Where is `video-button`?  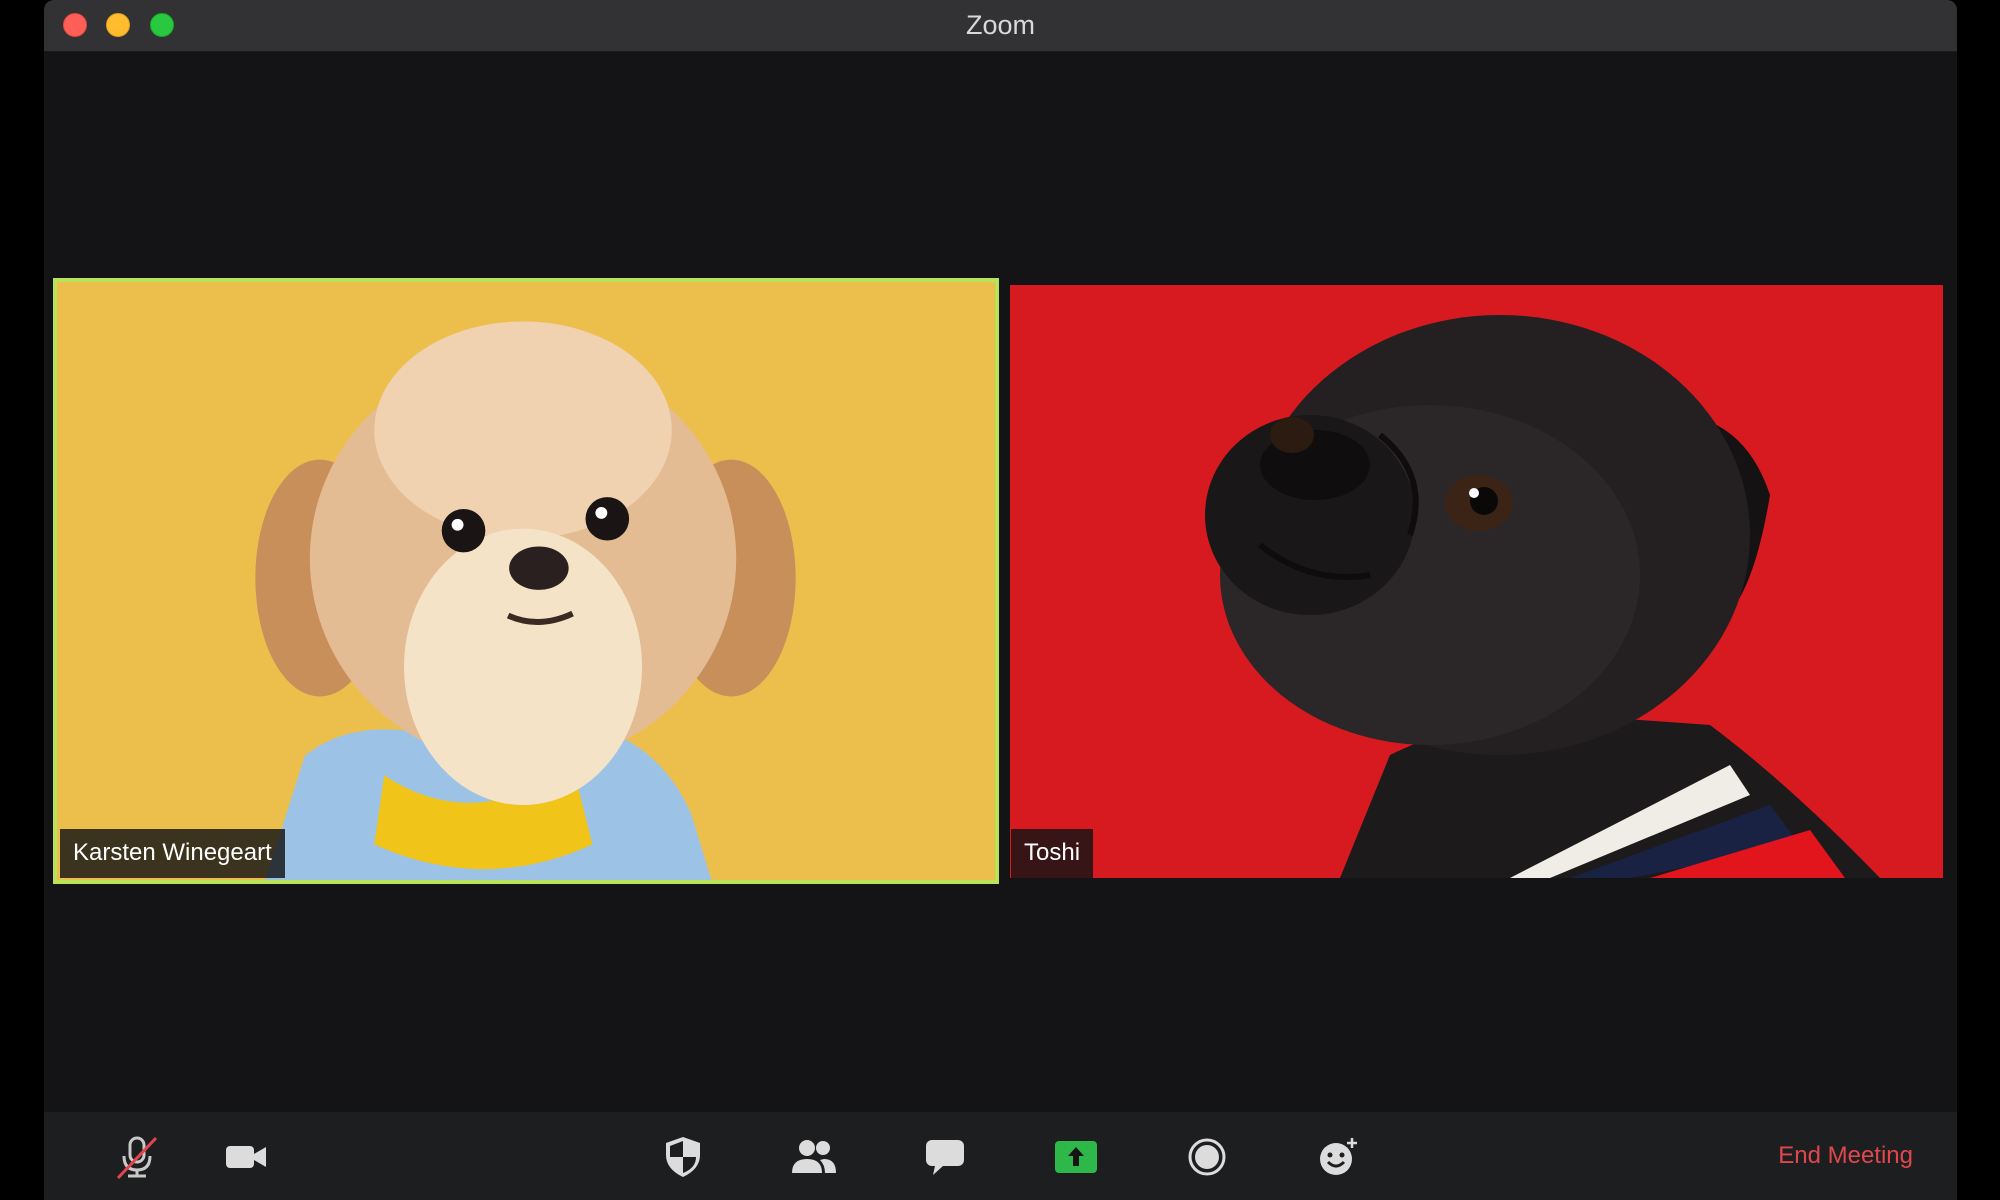 video-button is located at coordinates (246, 1157).